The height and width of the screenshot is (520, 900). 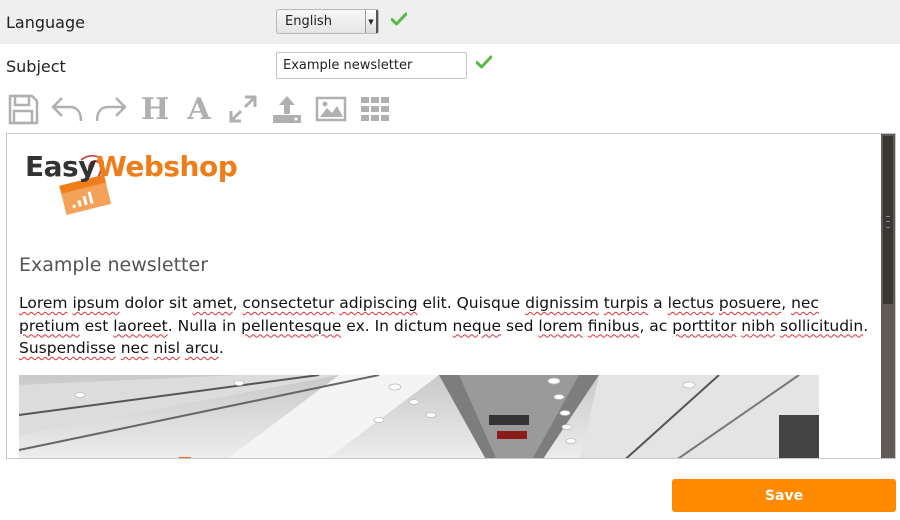 I want to click on body-text-segment: nibh, so click(x=758, y=325).